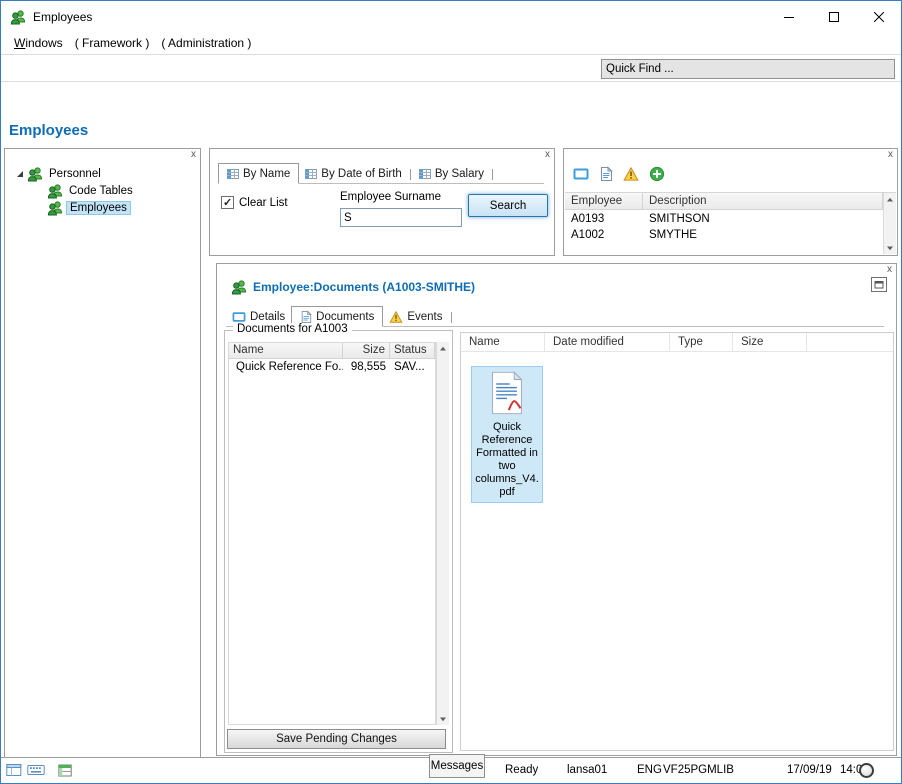 This screenshot has width=902, height=784. I want to click on results-header: Employee Description, so click(724, 201).